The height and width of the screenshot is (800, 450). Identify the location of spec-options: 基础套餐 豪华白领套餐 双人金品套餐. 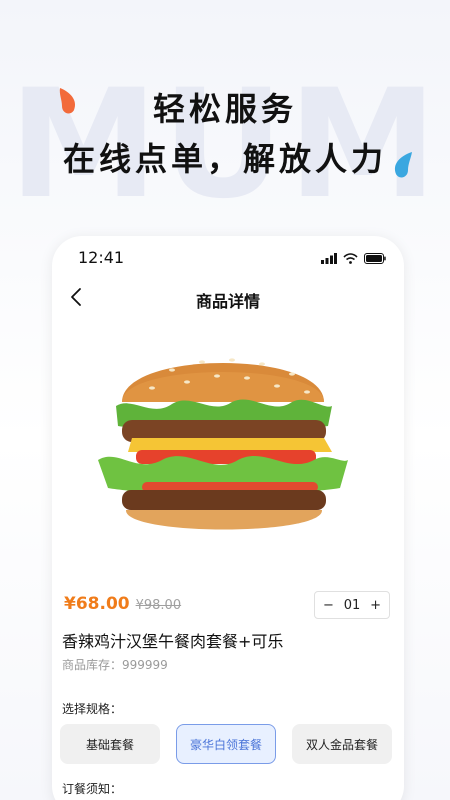
(226, 744).